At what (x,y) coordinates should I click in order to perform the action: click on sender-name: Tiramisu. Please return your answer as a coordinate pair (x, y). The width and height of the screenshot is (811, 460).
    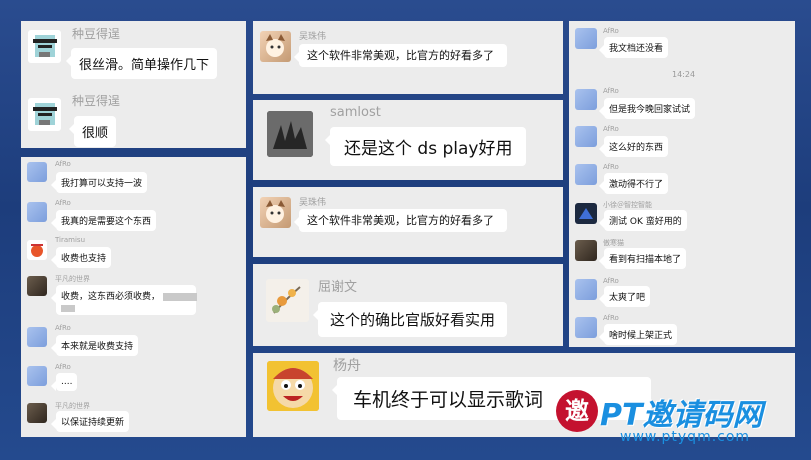
    Looking at the image, I should click on (70, 240).